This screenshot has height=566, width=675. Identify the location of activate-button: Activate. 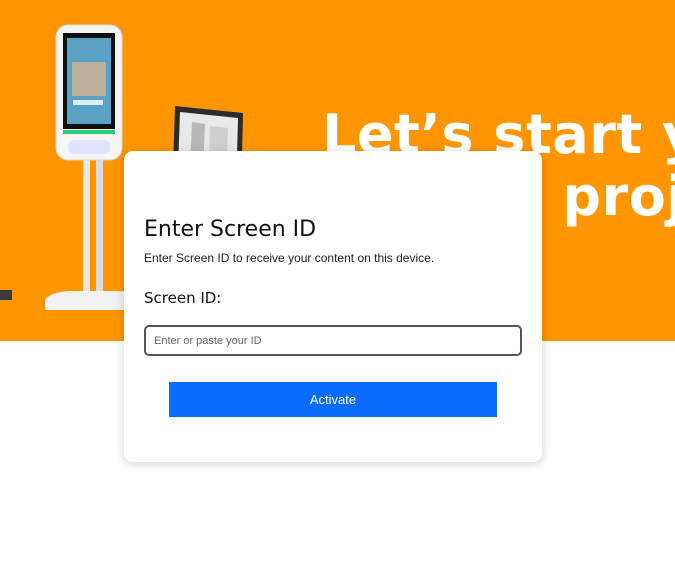
(333, 399).